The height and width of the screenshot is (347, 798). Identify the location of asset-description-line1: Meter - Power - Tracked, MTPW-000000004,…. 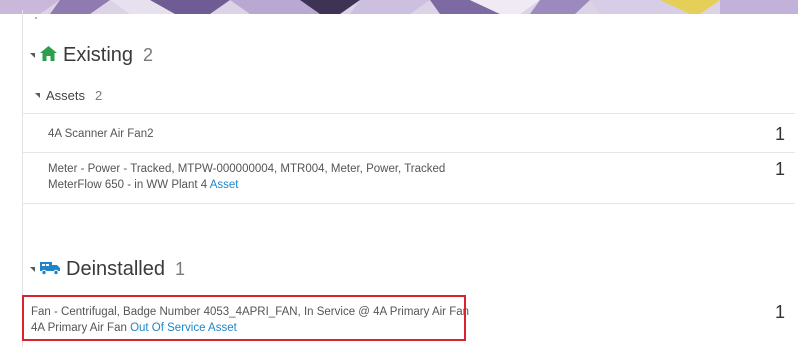
(247, 169).